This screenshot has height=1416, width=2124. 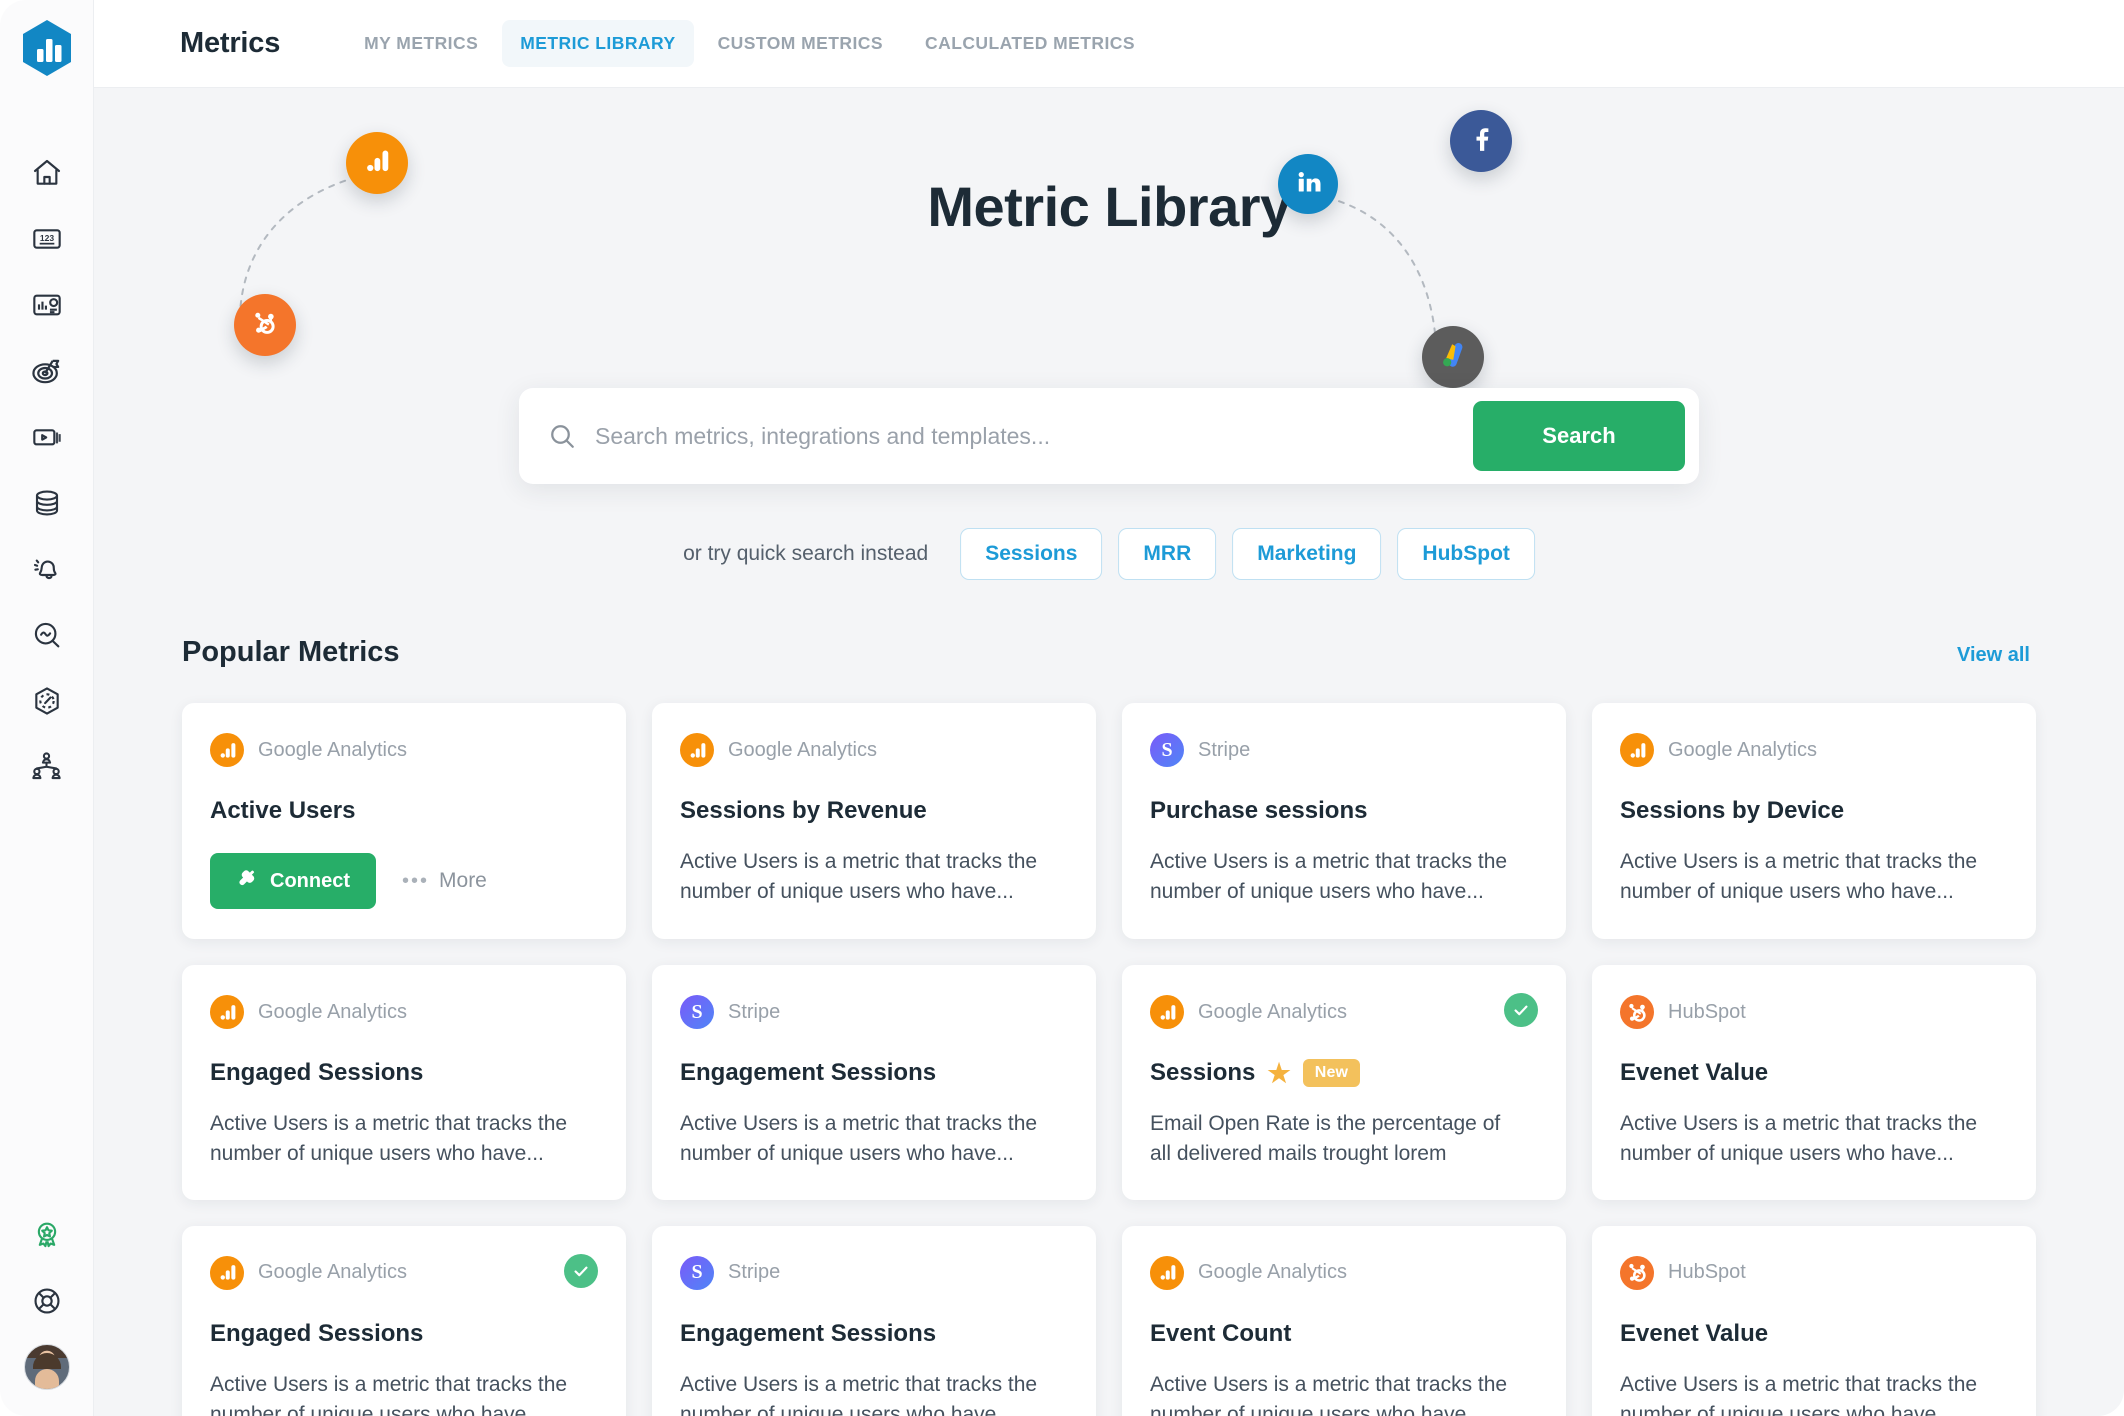 I want to click on more-button: ••• More, so click(x=444, y=881).